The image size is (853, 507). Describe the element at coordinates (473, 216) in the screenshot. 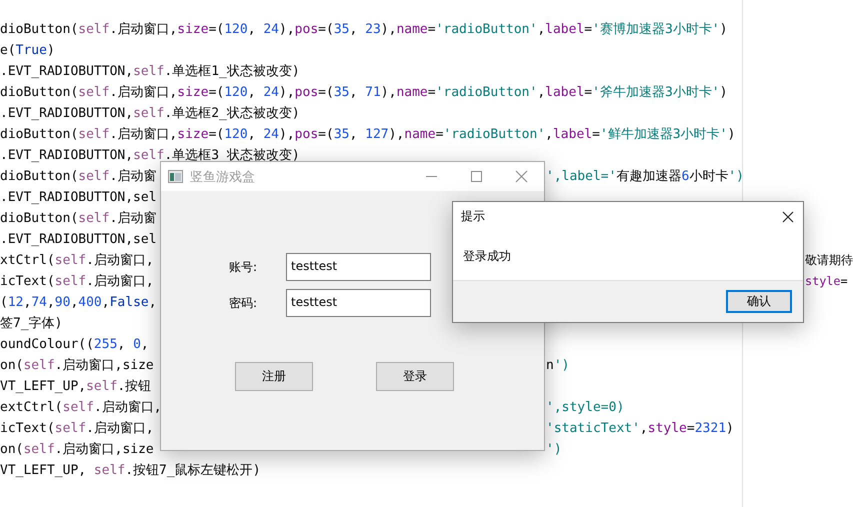

I see `dialog-title: 提示` at that location.